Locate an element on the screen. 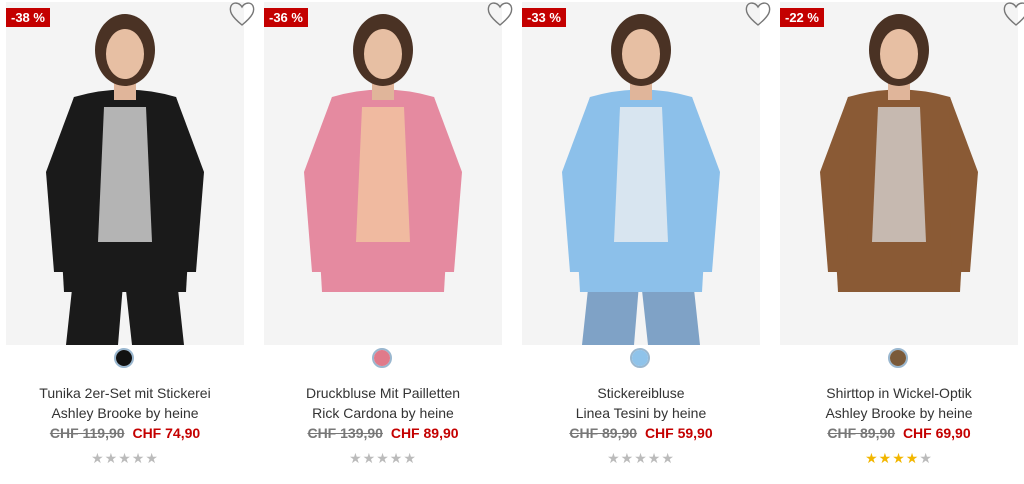 The height and width of the screenshot is (484, 1024). product-title: Druckbluse Mit Pailletten is located at coordinates (383, 393).